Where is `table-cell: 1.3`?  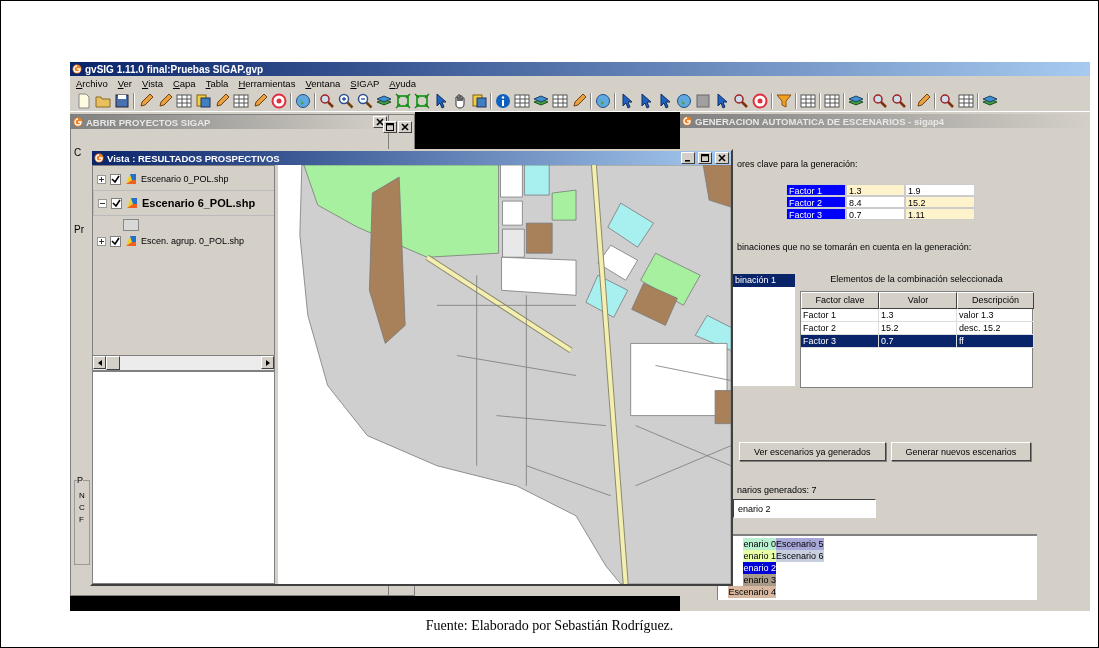 table-cell: 1.3 is located at coordinates (875, 190).